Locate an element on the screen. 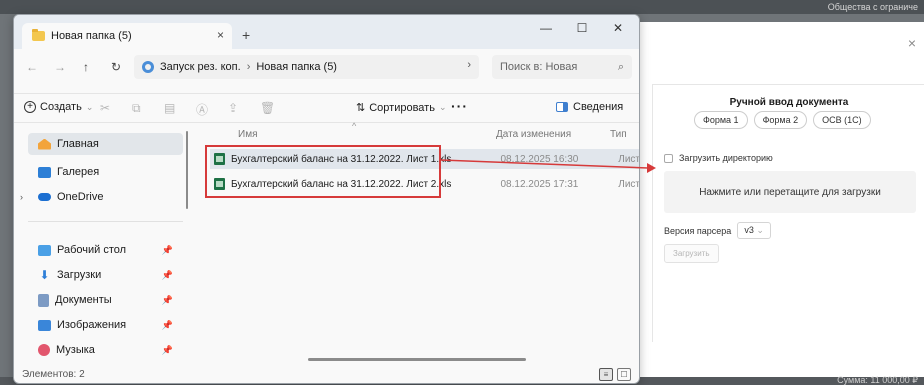  create-label: Создать is located at coordinates (61, 107).